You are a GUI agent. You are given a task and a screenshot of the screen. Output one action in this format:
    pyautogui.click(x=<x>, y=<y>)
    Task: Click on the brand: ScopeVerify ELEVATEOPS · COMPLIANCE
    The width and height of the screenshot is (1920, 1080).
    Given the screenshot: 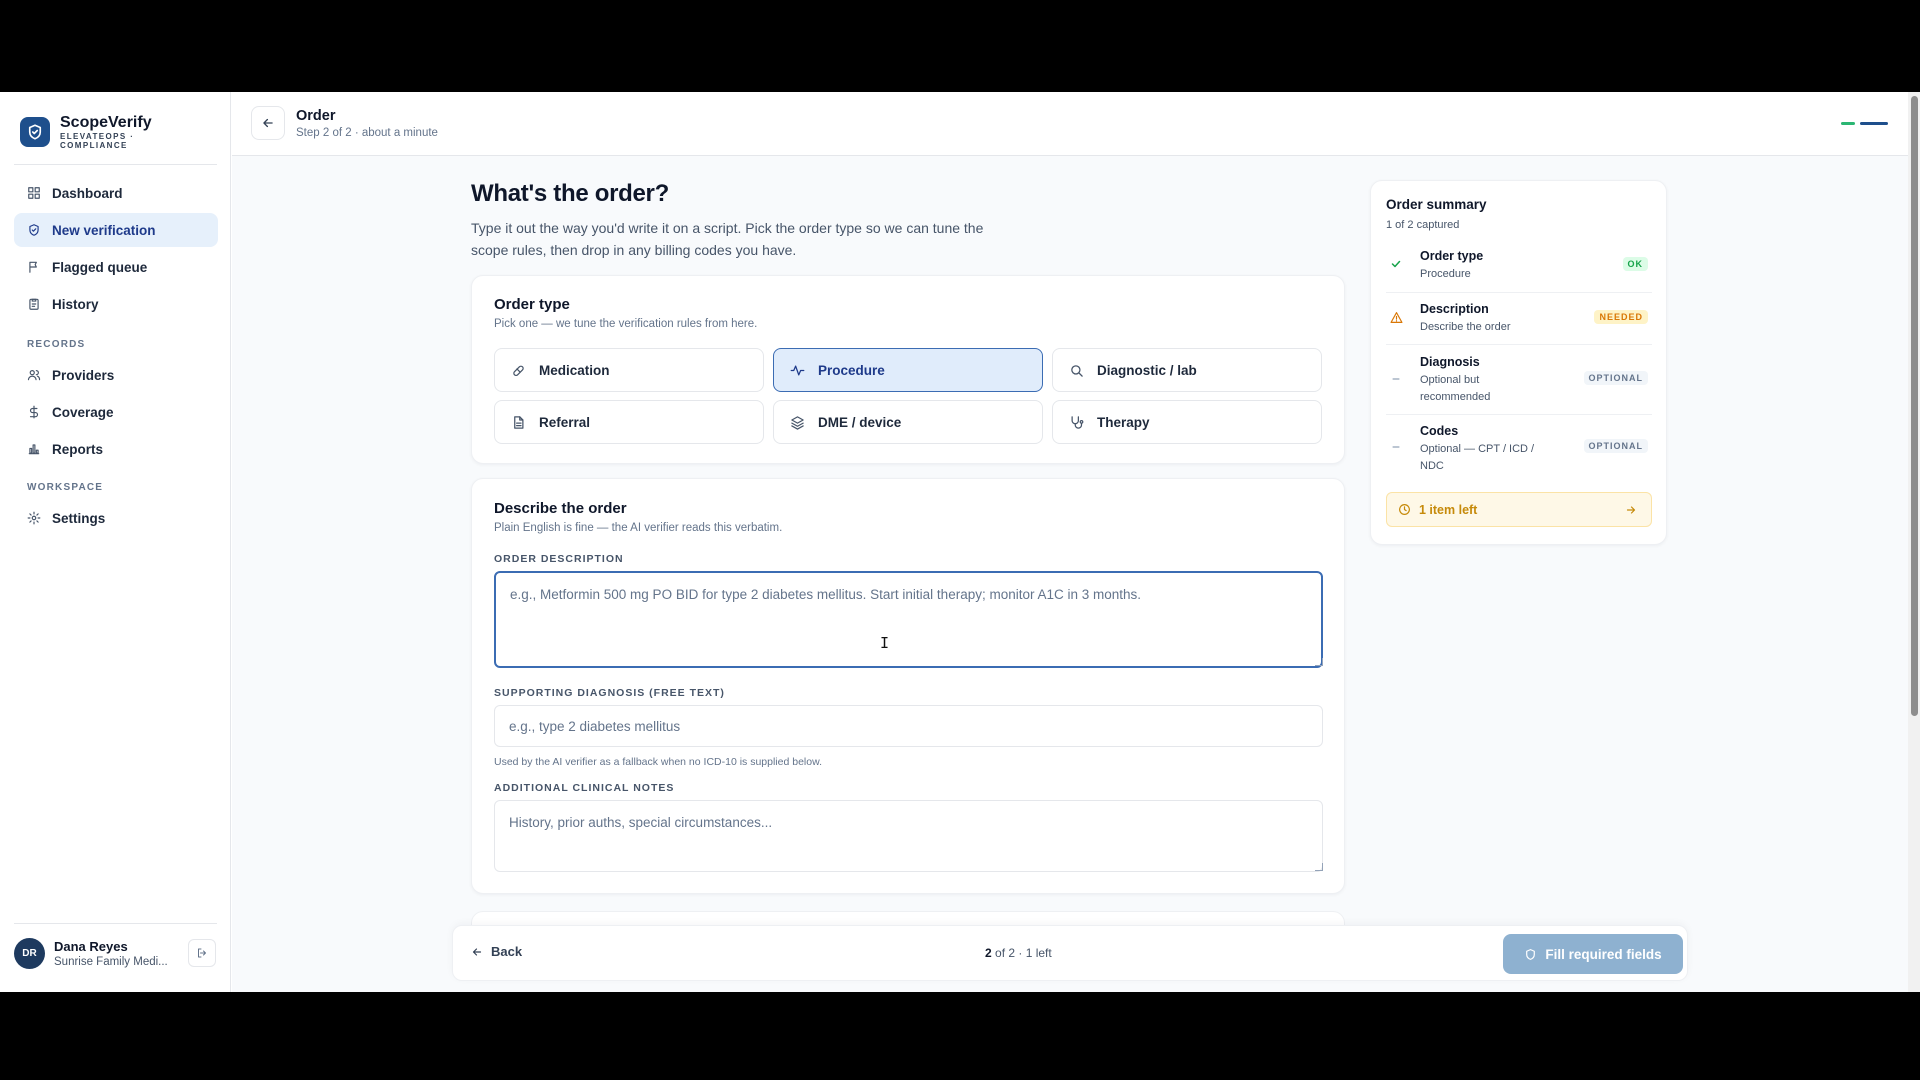 What is the action you would take?
    pyautogui.click(x=86, y=132)
    